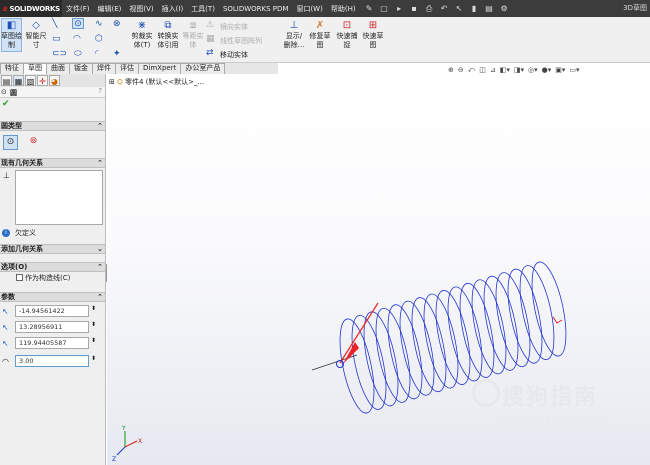 This screenshot has width=650, height=465. What do you see at coordinates (59, 197) in the screenshot?
I see `relations-list` at bounding box center [59, 197].